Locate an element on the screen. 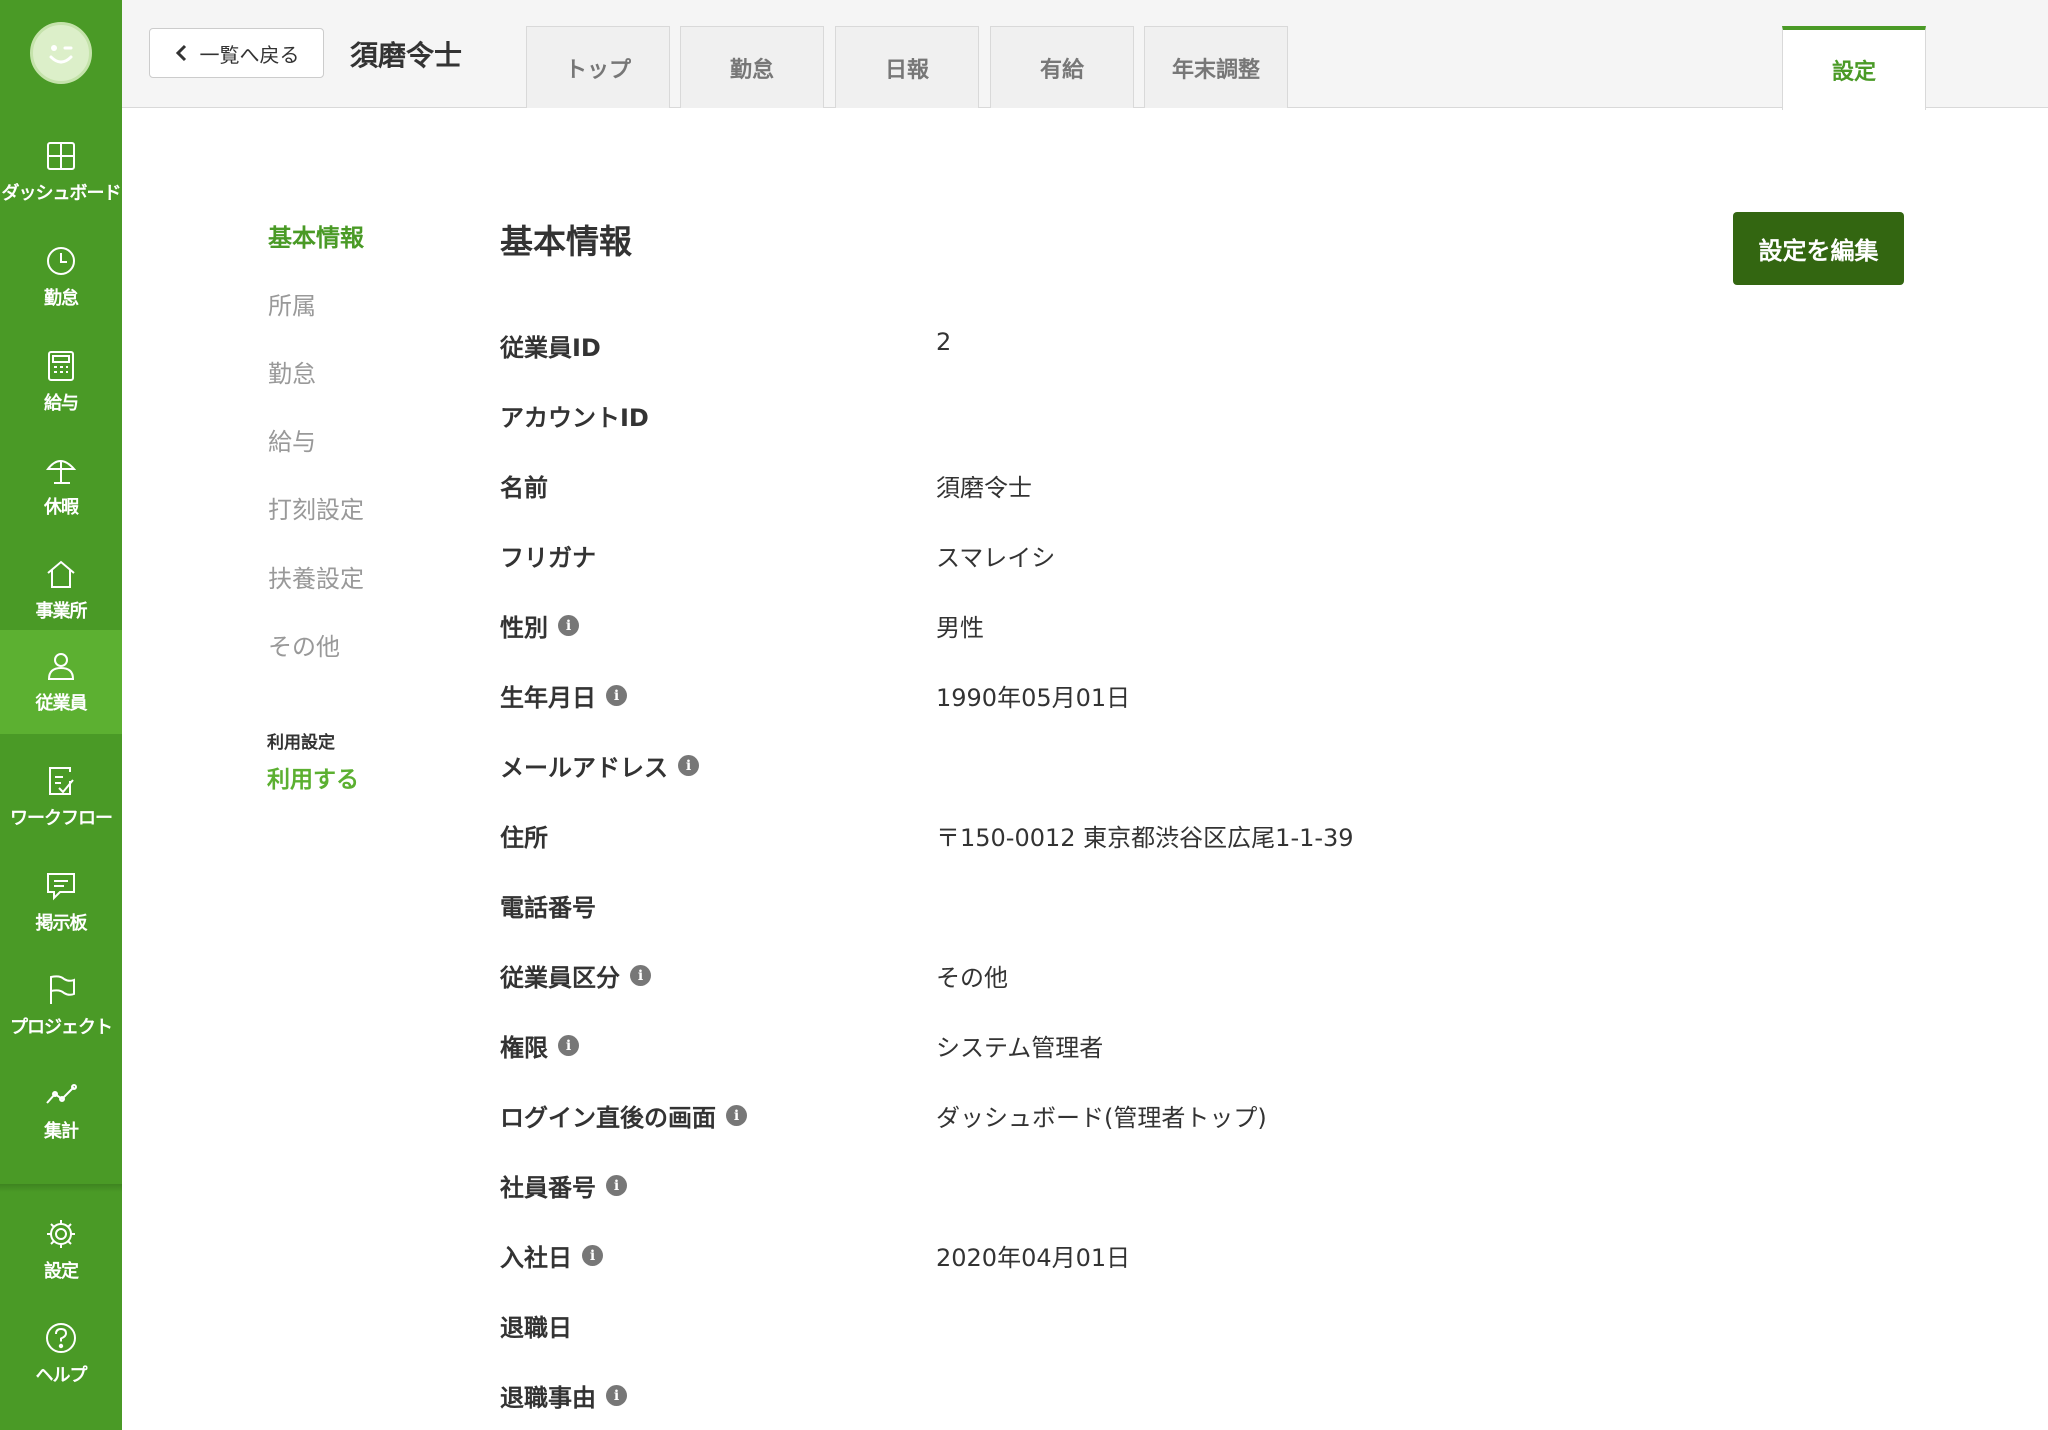 The width and height of the screenshot is (2048, 1430). nav-project: プロジェクト is located at coordinates (61, 1006).